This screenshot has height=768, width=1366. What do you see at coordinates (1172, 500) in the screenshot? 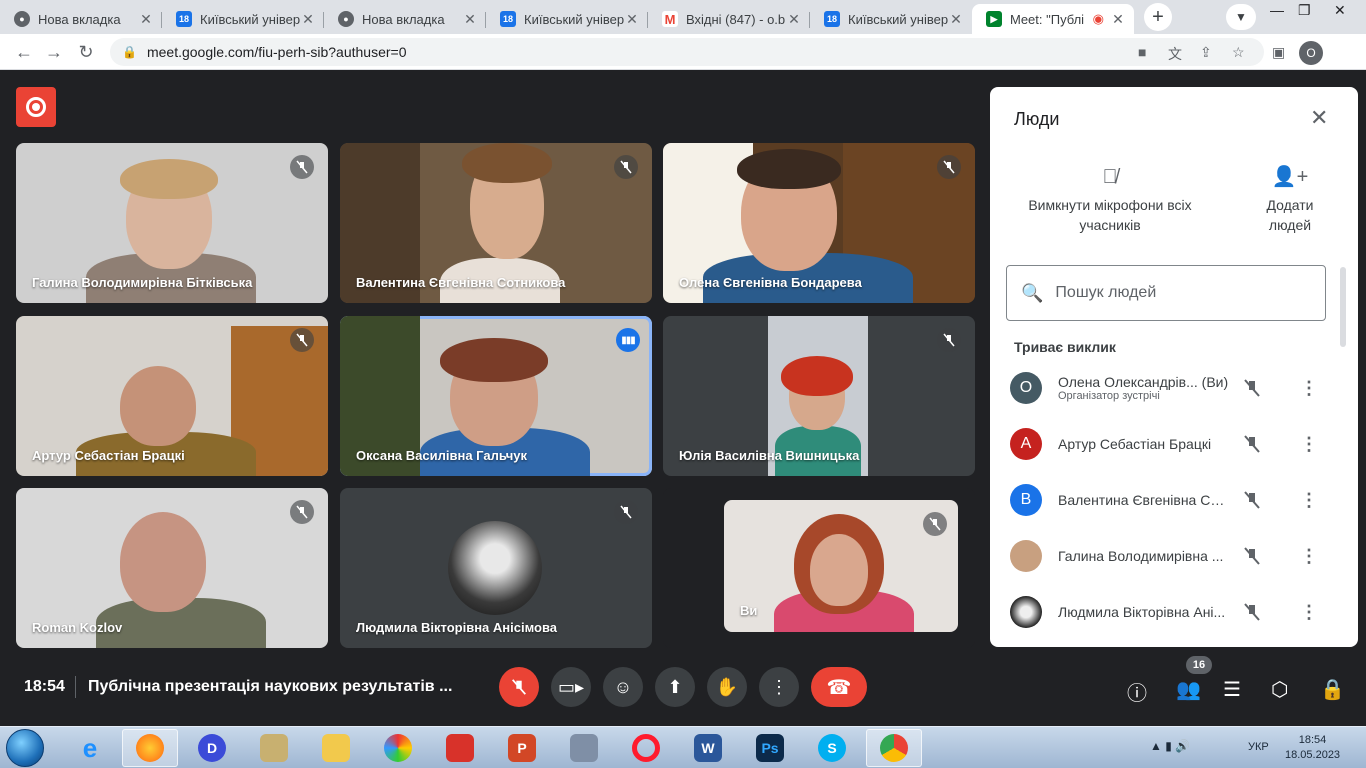
I see `person-row: В Валентина Євгенівна Со... ⋮` at bounding box center [1172, 500].